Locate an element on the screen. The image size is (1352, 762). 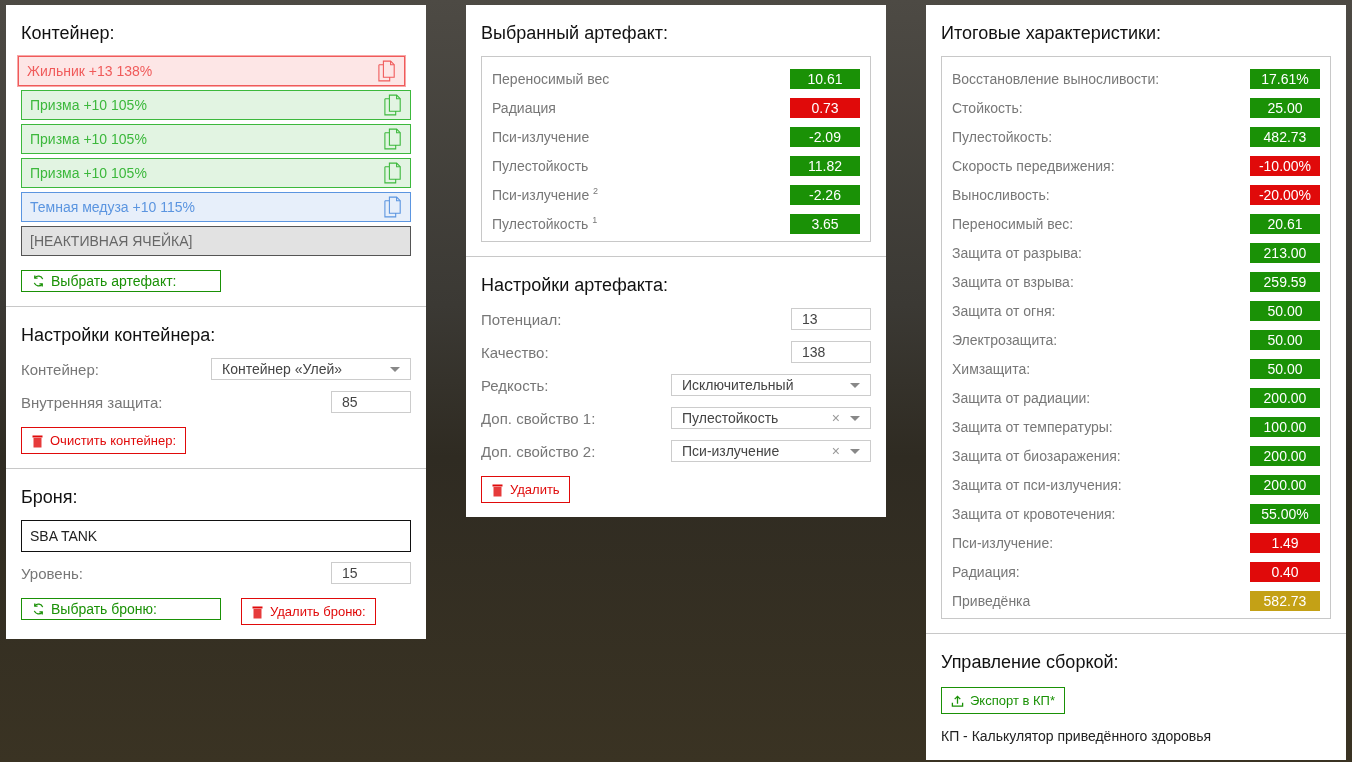
stat-label: Радиация: is located at coordinates (986, 571).